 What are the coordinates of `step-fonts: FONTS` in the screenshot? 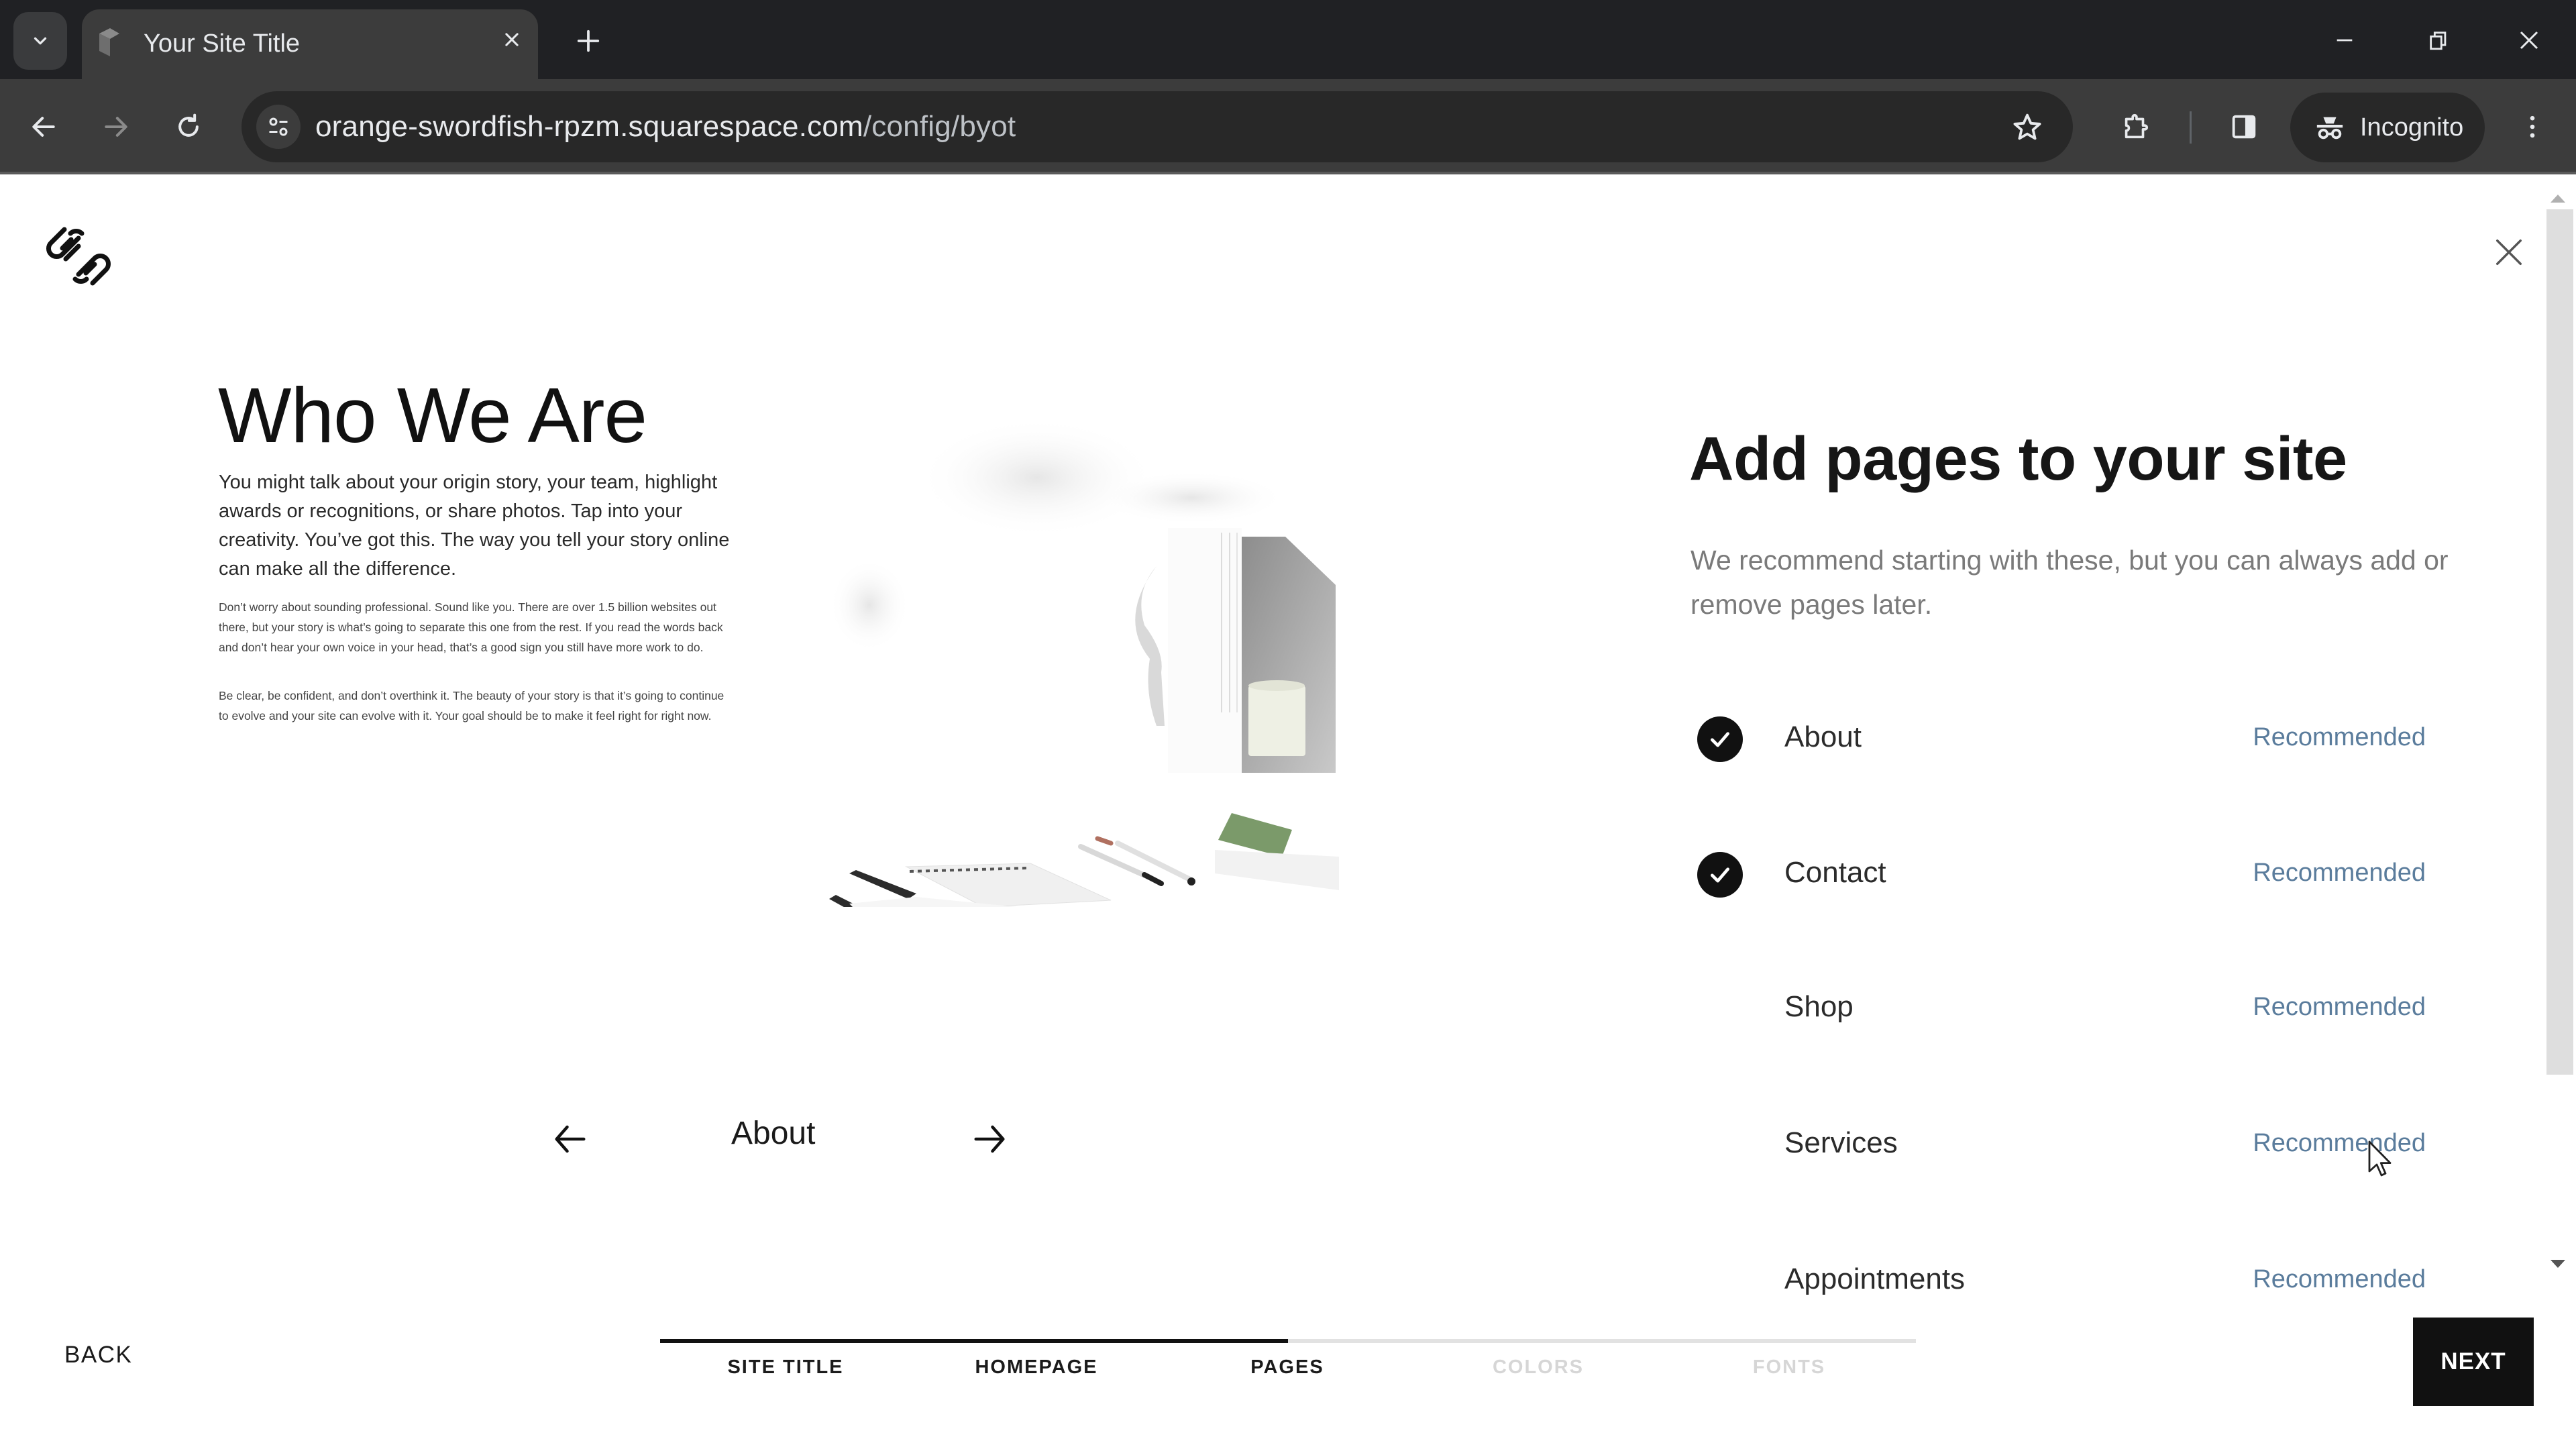 It's located at (1789, 1367).